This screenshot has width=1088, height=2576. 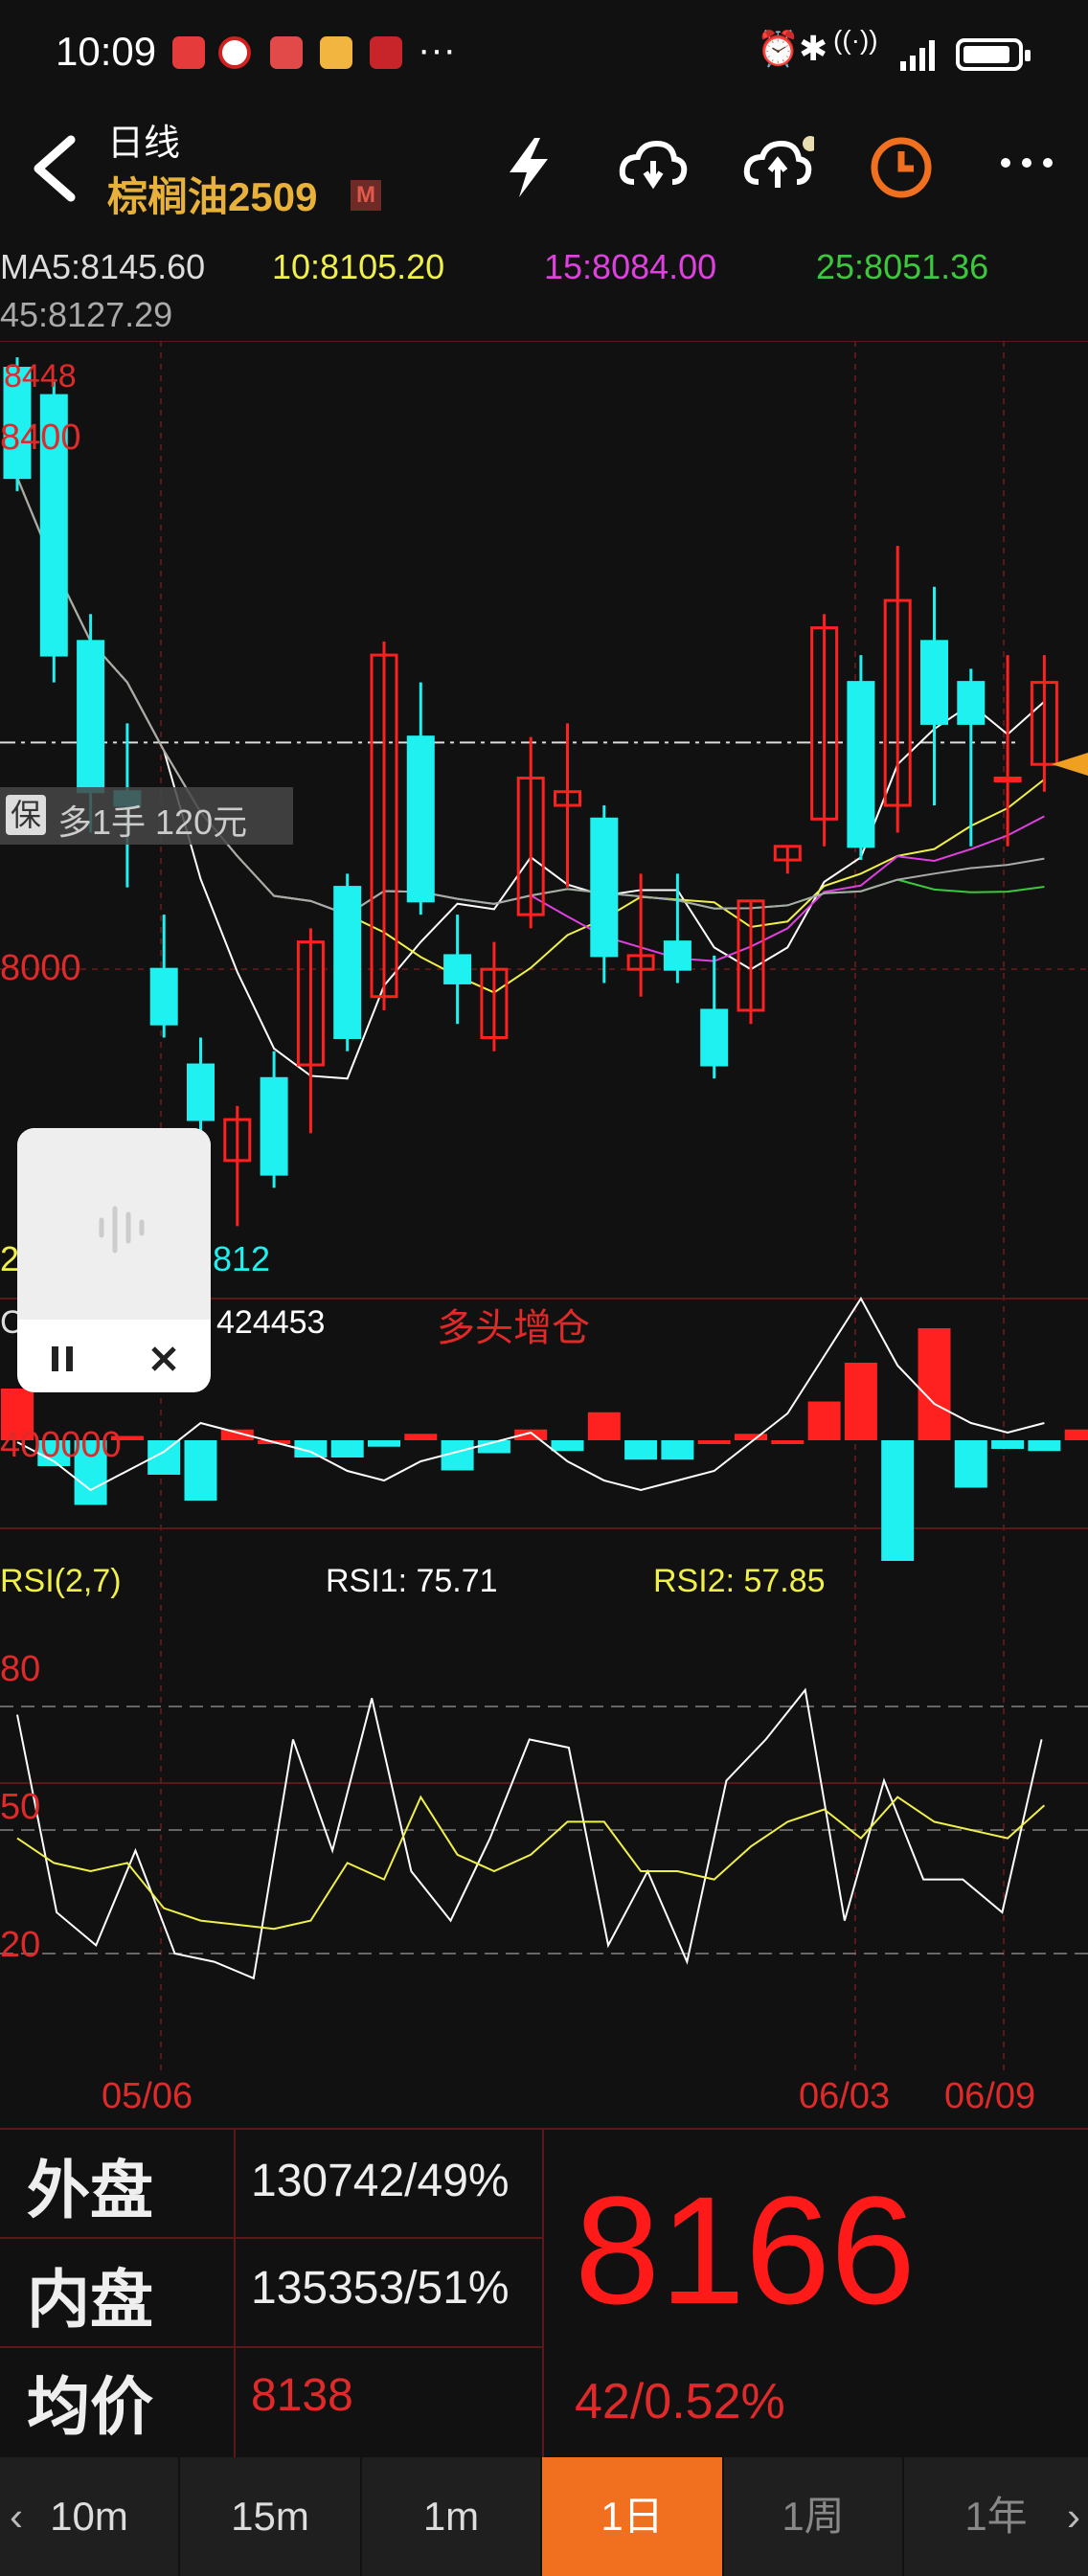 I want to click on price-low-value: 812, so click(x=242, y=1258).